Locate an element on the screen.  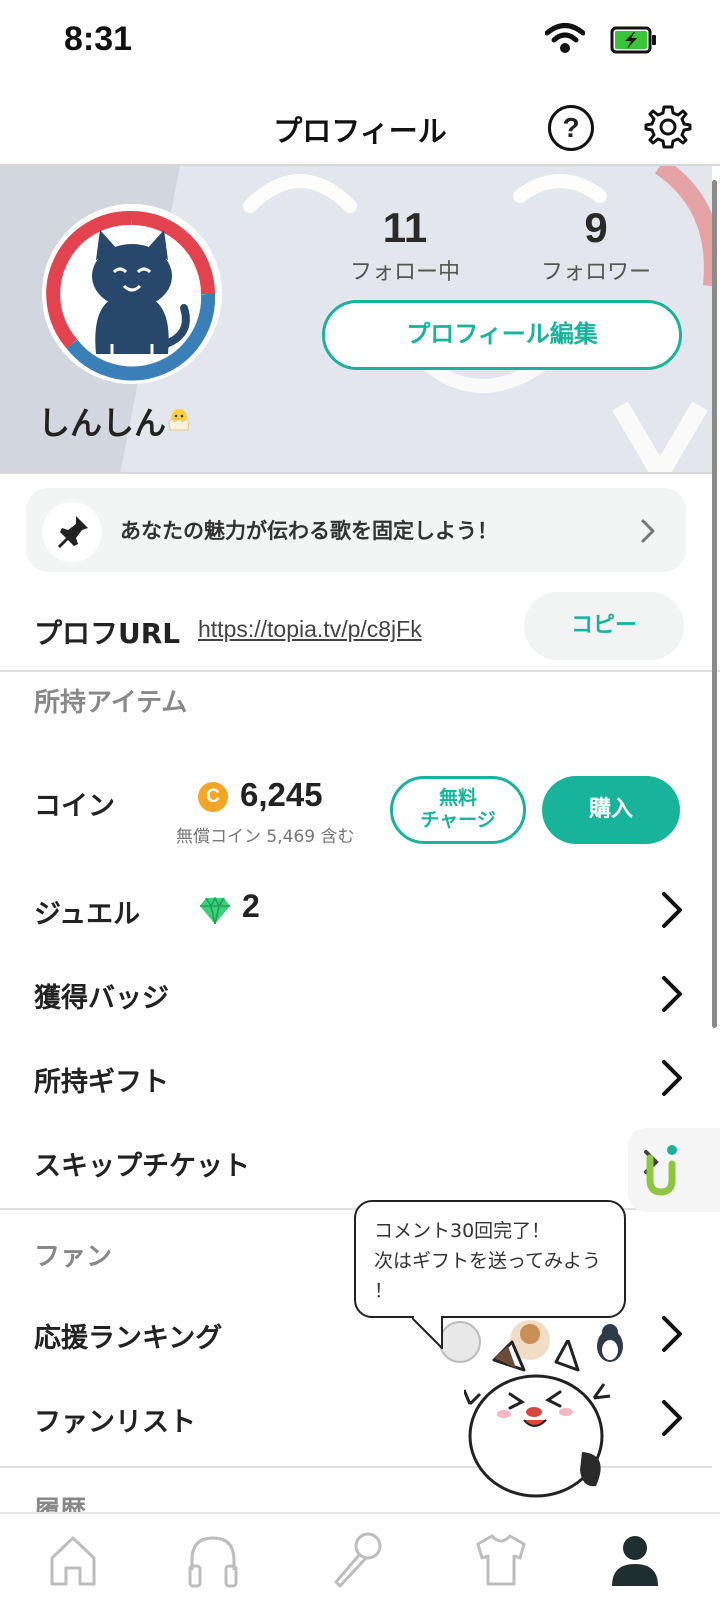
help-button: ? is located at coordinates (571, 128).